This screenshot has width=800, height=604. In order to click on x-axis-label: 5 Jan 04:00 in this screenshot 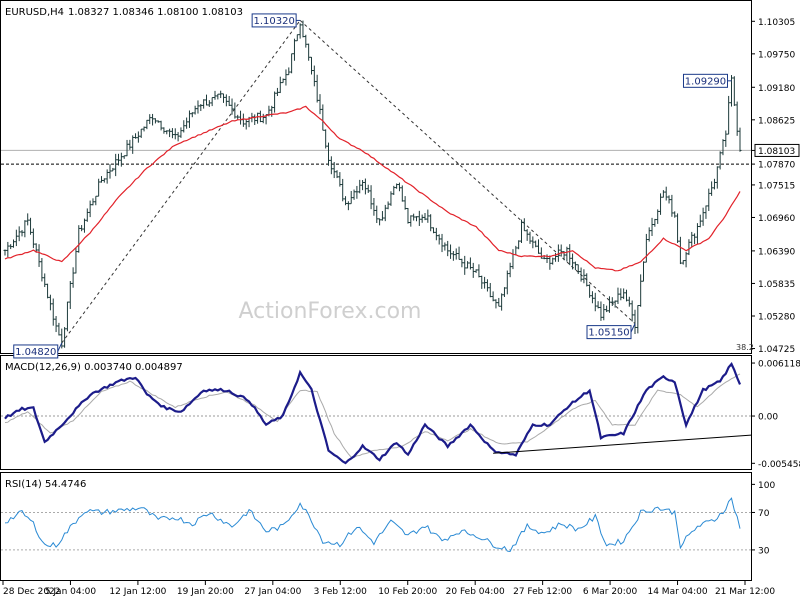, I will do `click(71, 592)`.